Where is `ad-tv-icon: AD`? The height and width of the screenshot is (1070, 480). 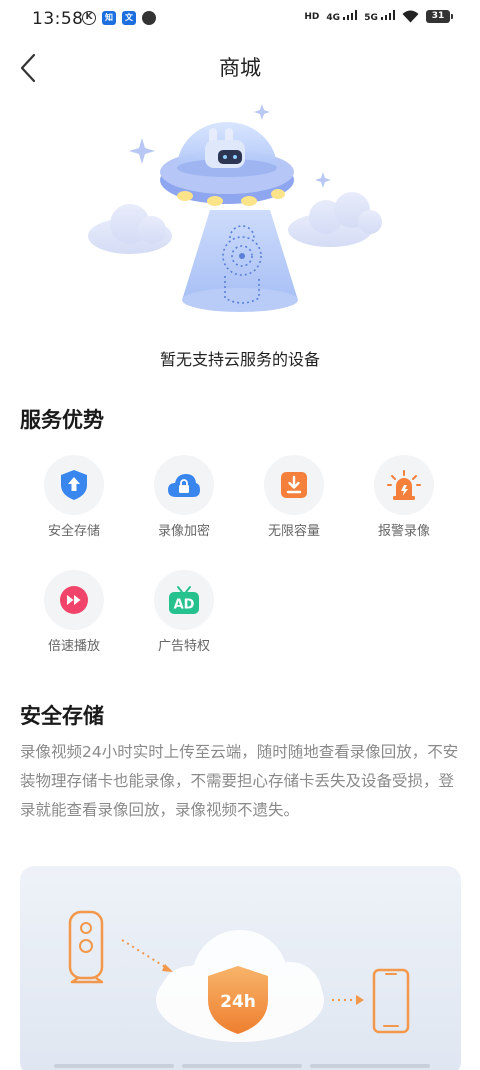 ad-tv-icon: AD is located at coordinates (184, 600).